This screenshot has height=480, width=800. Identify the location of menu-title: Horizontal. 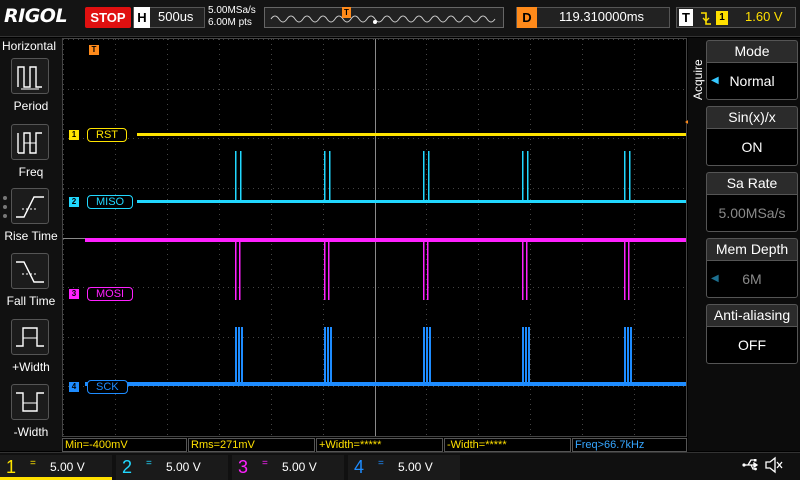
(29, 46).